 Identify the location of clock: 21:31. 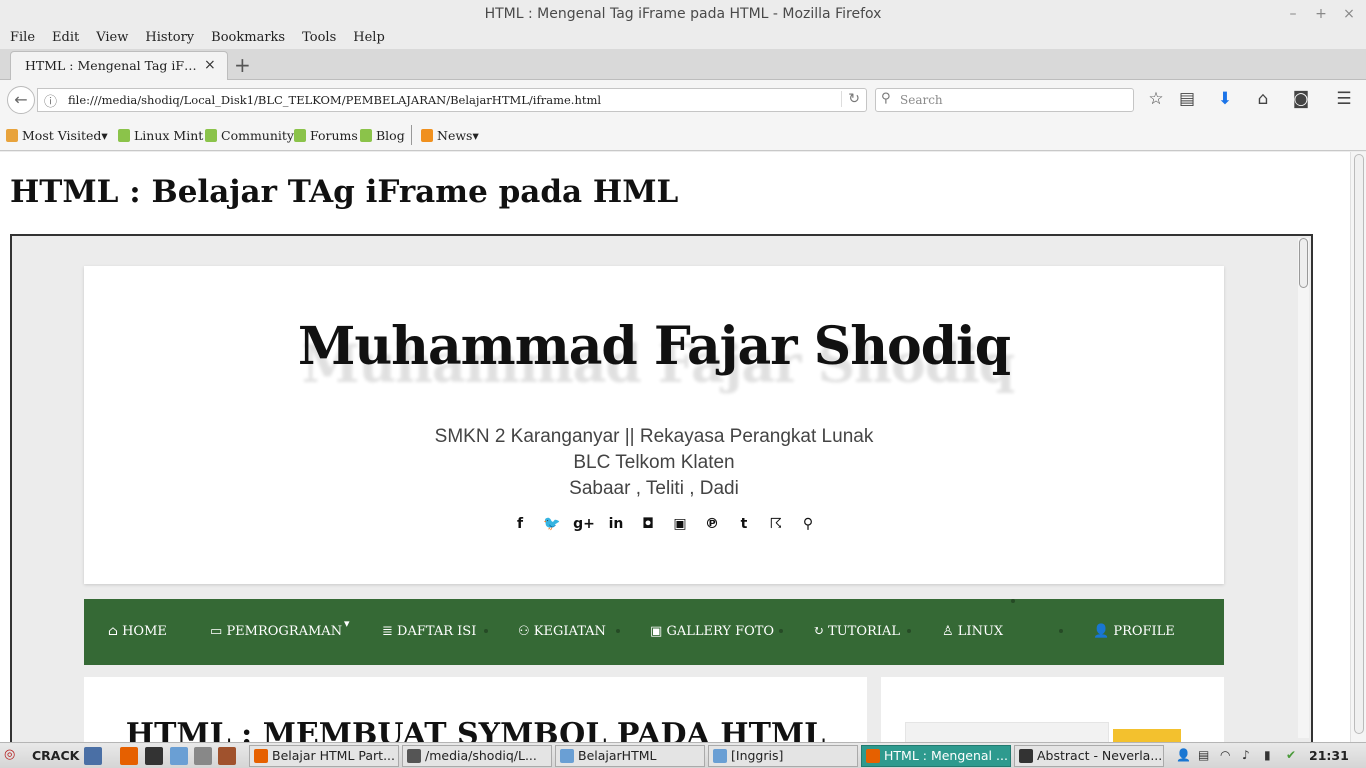
(1329, 755).